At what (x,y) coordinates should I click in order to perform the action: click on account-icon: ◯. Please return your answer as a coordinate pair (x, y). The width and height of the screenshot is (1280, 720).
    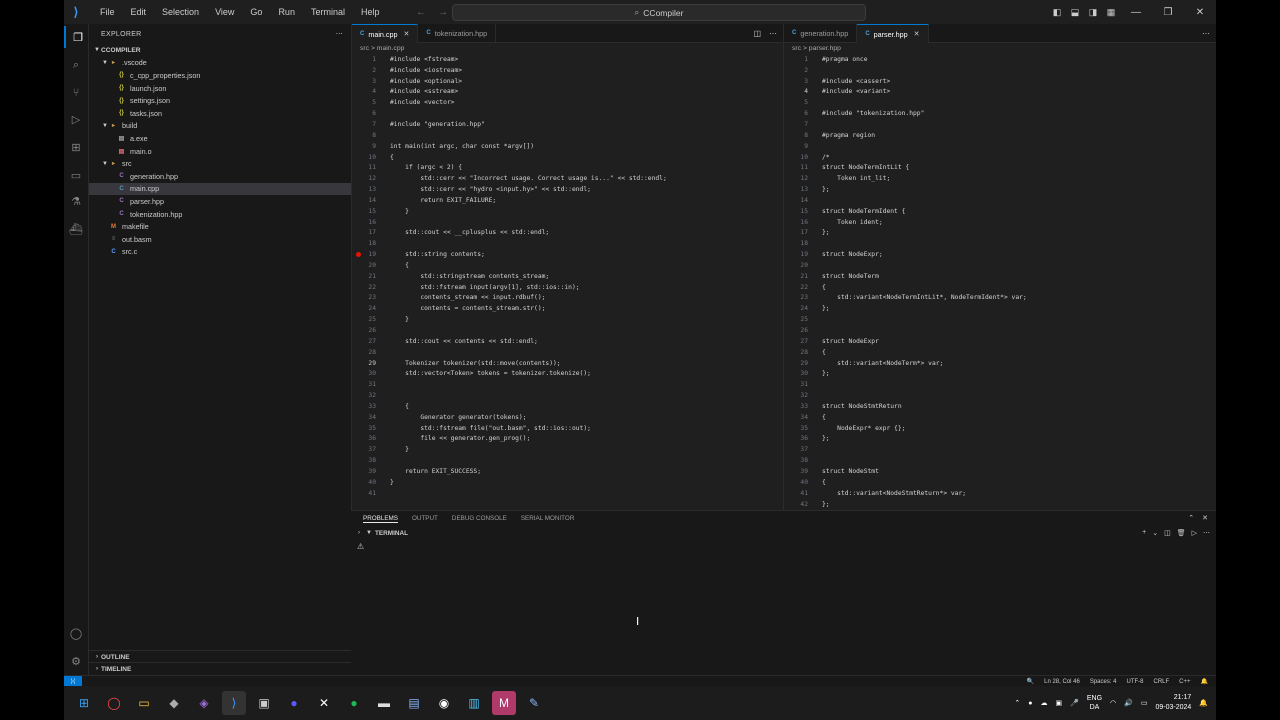
    Looking at the image, I should click on (76, 633).